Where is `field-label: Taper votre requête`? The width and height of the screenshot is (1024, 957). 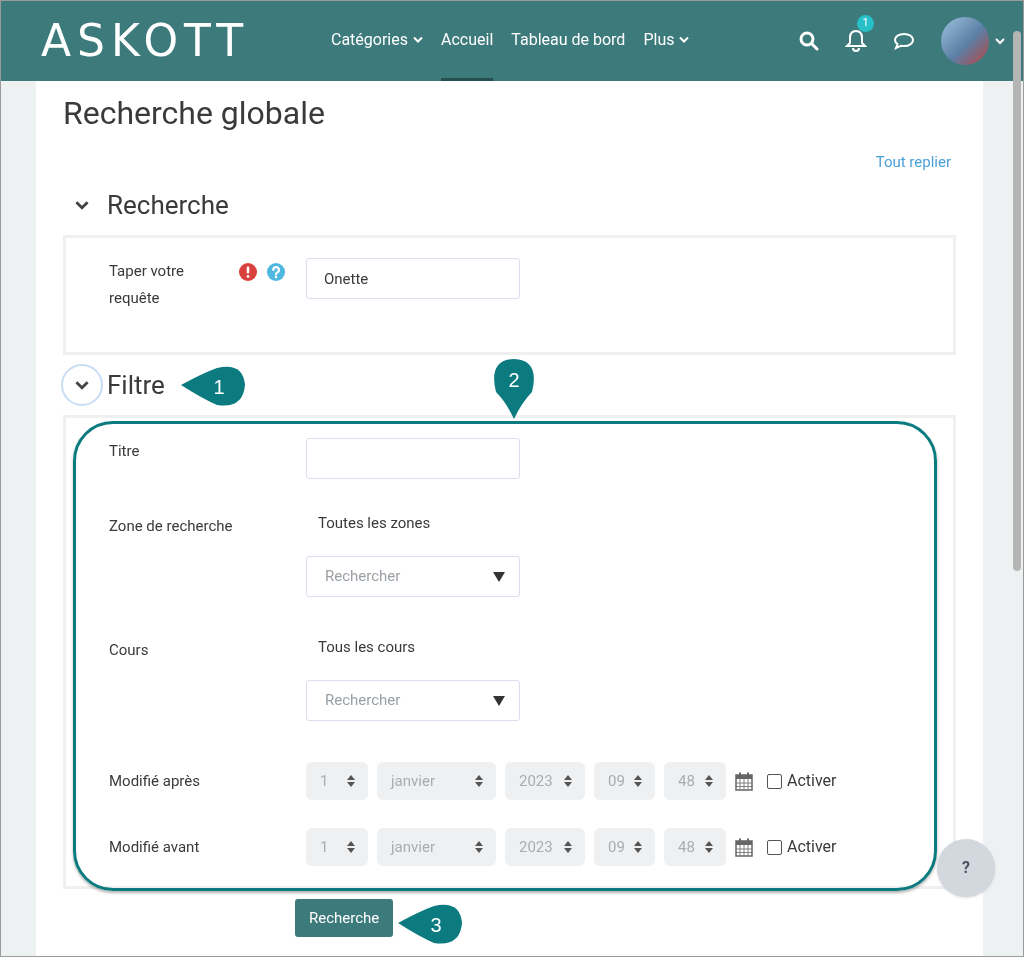 field-label: Taper votre requête is located at coordinates (147, 285).